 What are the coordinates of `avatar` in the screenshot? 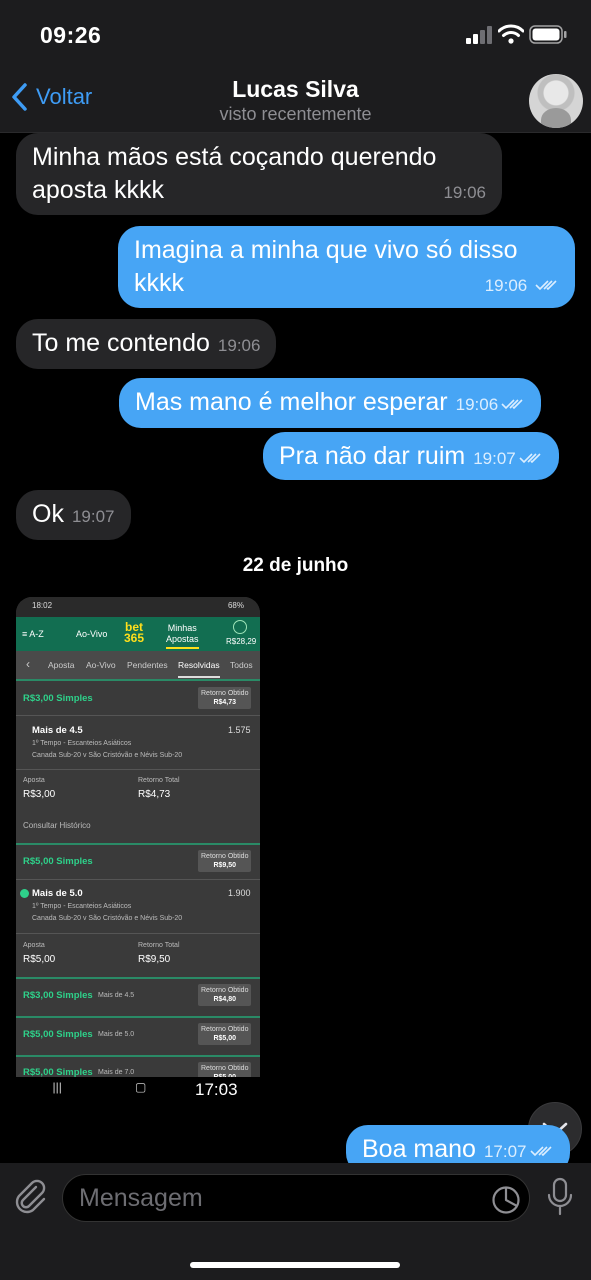 It's located at (556, 101).